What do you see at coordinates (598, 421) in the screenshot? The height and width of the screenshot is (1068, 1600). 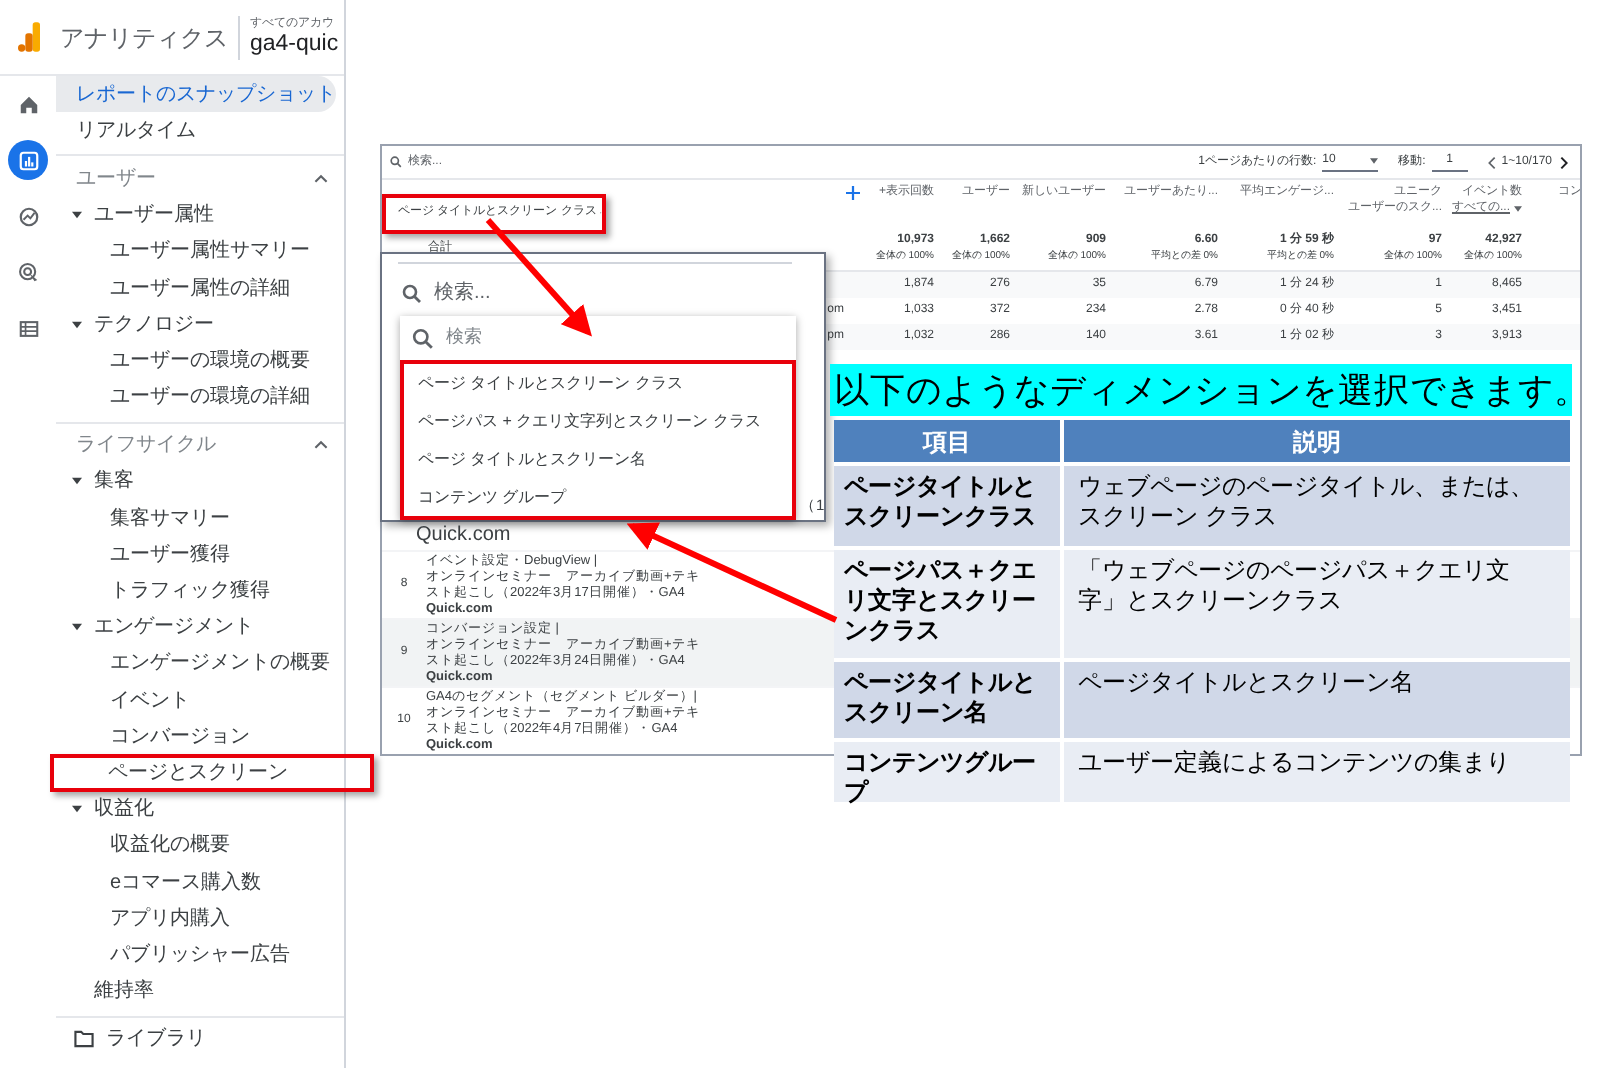 I see `dropdown-option: ページパス + クエリ文字列とスクリーン クラス` at bounding box center [598, 421].